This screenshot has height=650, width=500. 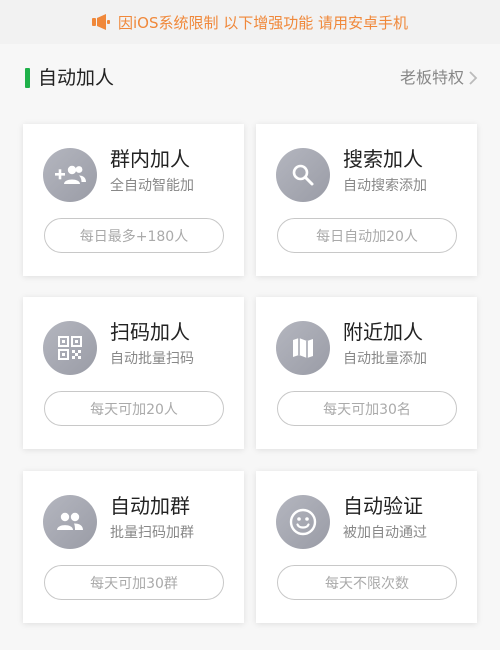 I want to click on qr-code-icon, so click(x=70, y=348).